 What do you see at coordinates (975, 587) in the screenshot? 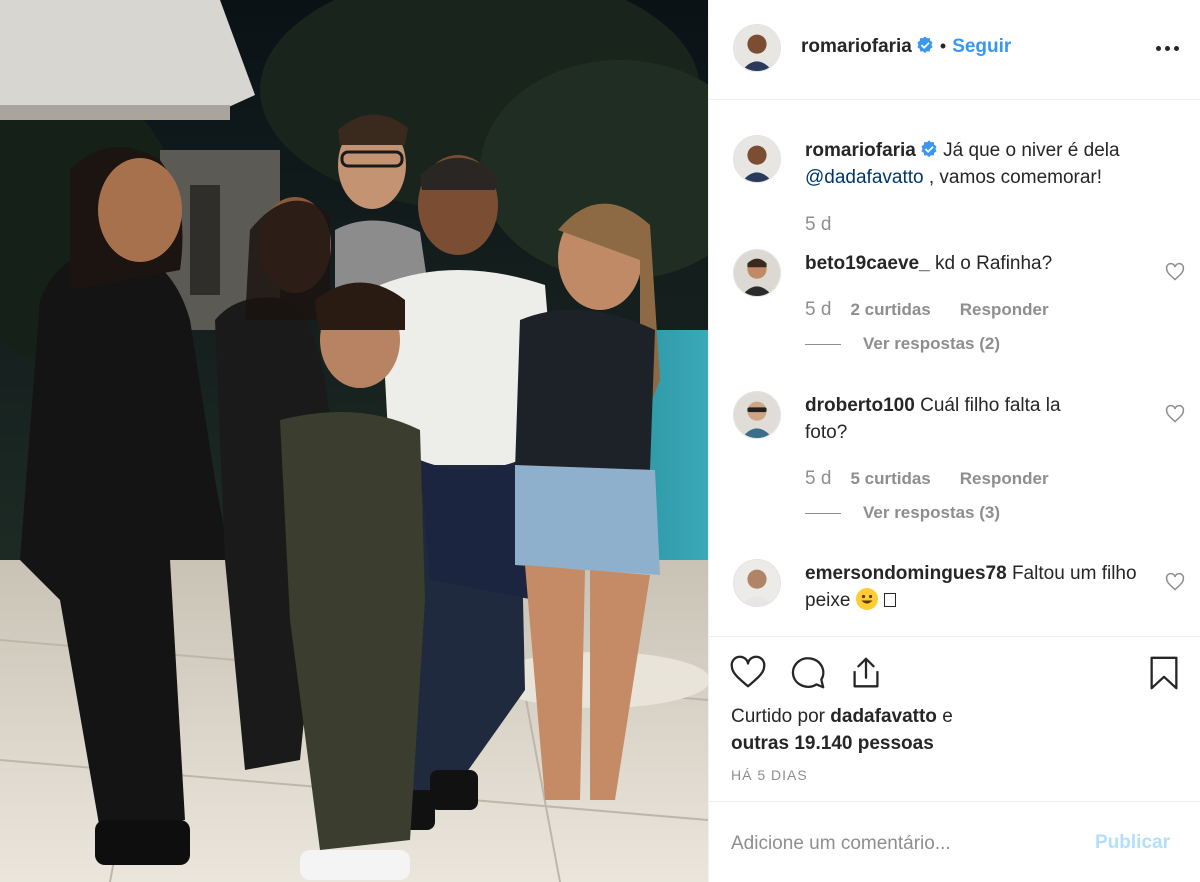
I see `comment-text: emersondomingues78 Faltou um filho peixe` at bounding box center [975, 587].